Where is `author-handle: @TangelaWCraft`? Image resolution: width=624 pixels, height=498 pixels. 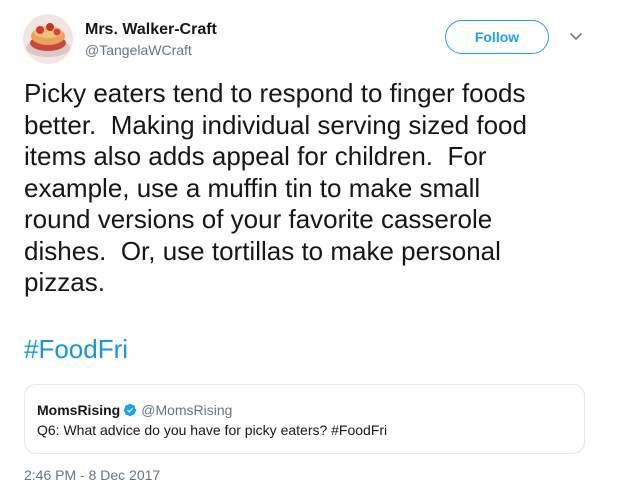 author-handle: @TangelaWCraft is located at coordinates (138, 50).